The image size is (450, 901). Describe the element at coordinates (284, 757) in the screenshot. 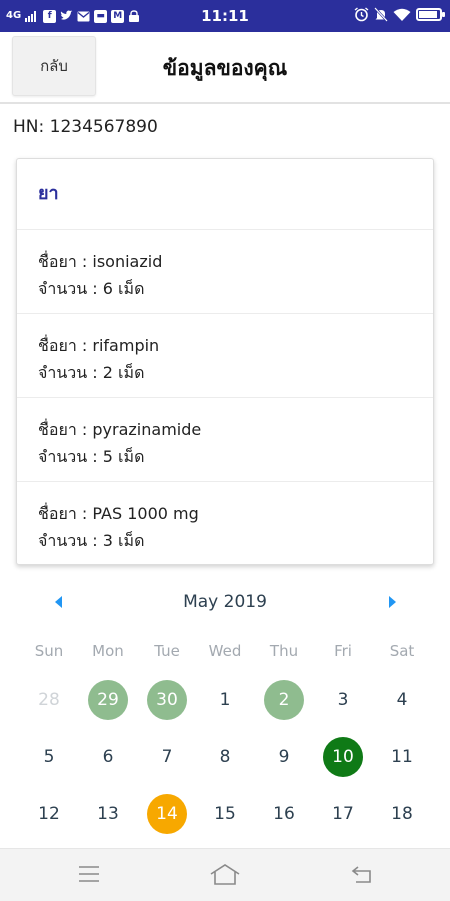

I see `calendar-day: 9` at that location.